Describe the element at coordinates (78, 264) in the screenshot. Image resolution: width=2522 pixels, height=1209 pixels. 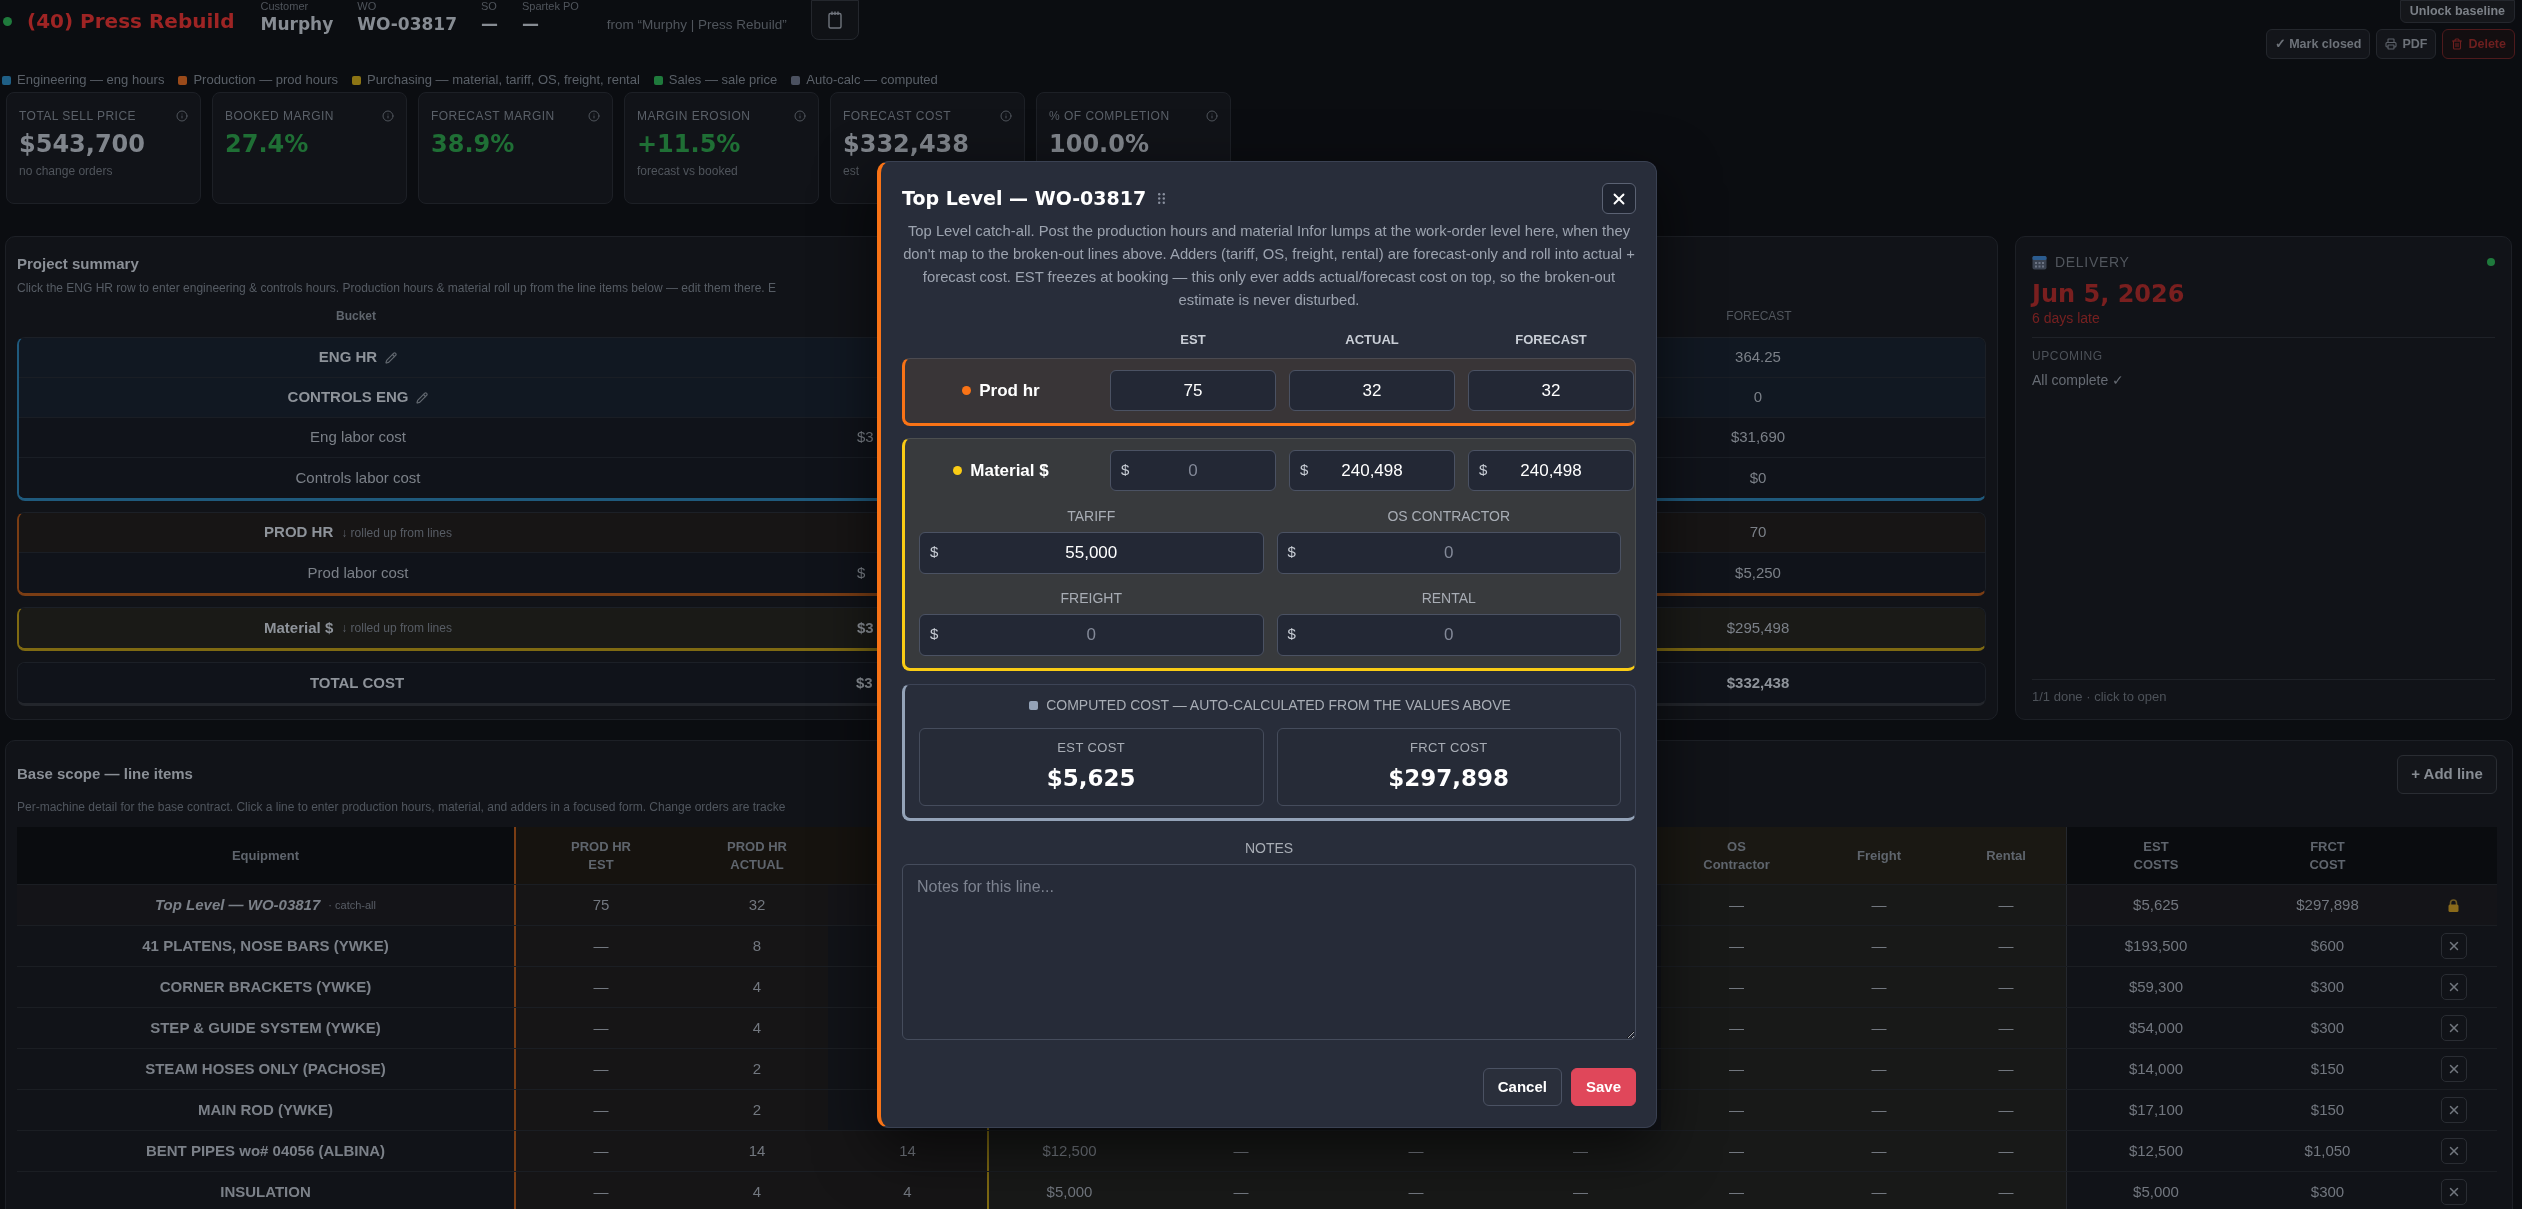
I see `panel-title: Project summary` at that location.